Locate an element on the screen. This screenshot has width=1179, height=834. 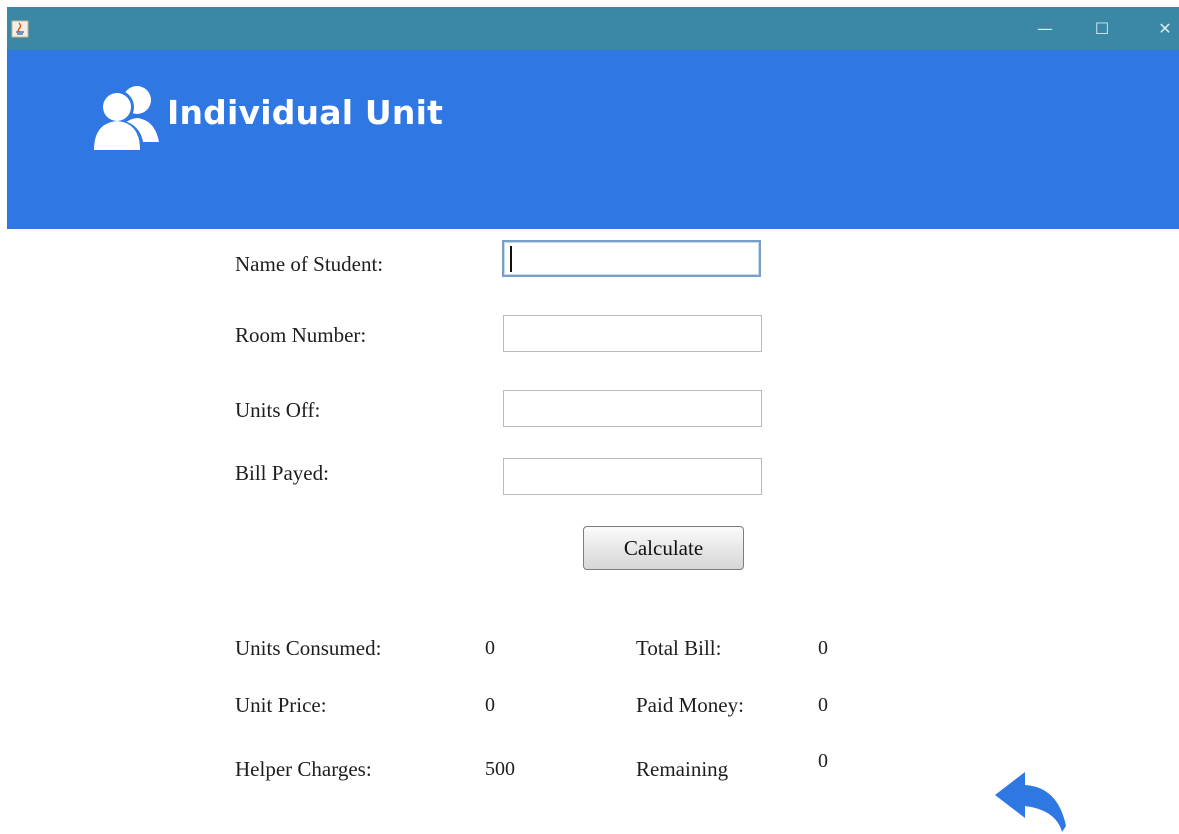
units-off-label: Units Off: is located at coordinates (278, 410).